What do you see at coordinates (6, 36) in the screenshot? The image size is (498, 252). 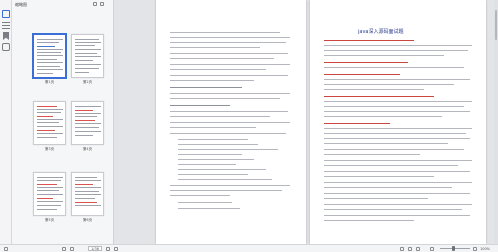 I see `bookmark-icon` at bounding box center [6, 36].